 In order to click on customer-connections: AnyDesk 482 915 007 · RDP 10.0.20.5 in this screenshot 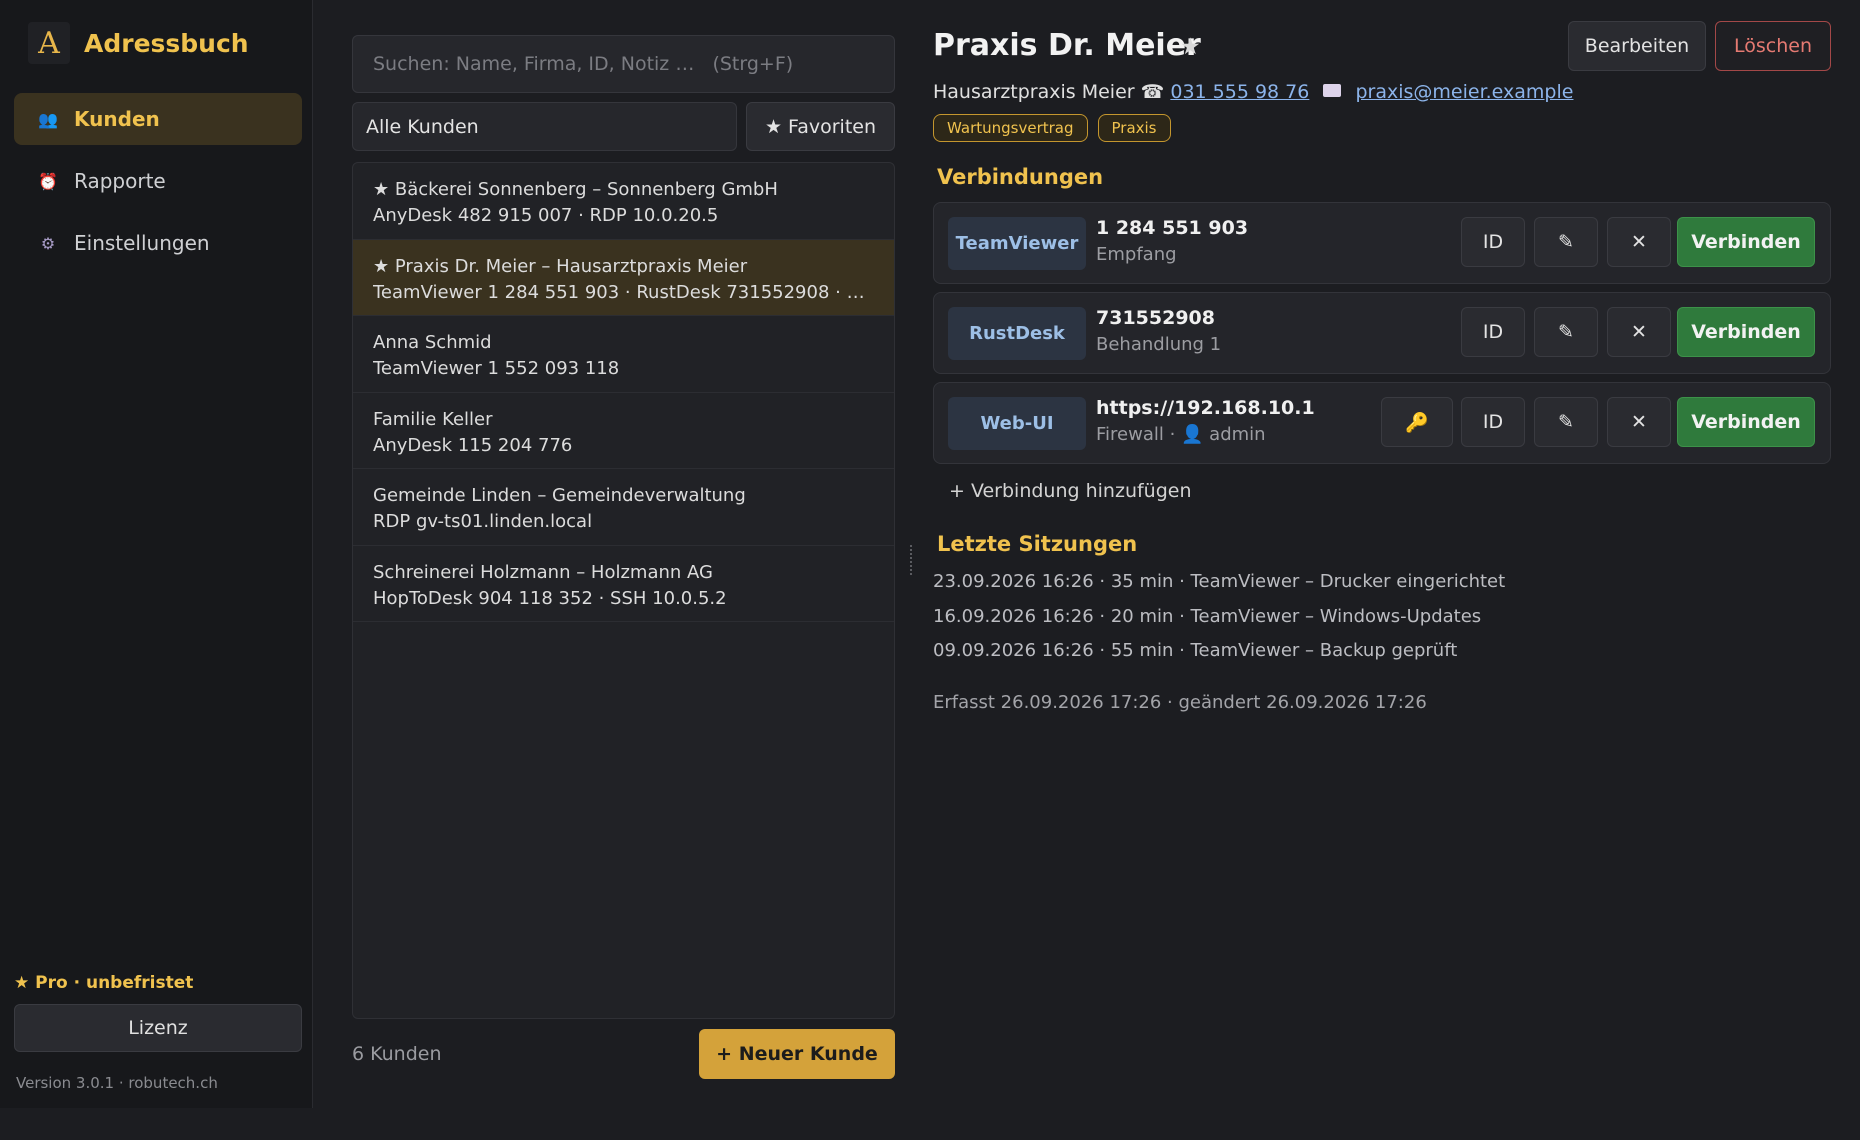, I will do `click(546, 215)`.